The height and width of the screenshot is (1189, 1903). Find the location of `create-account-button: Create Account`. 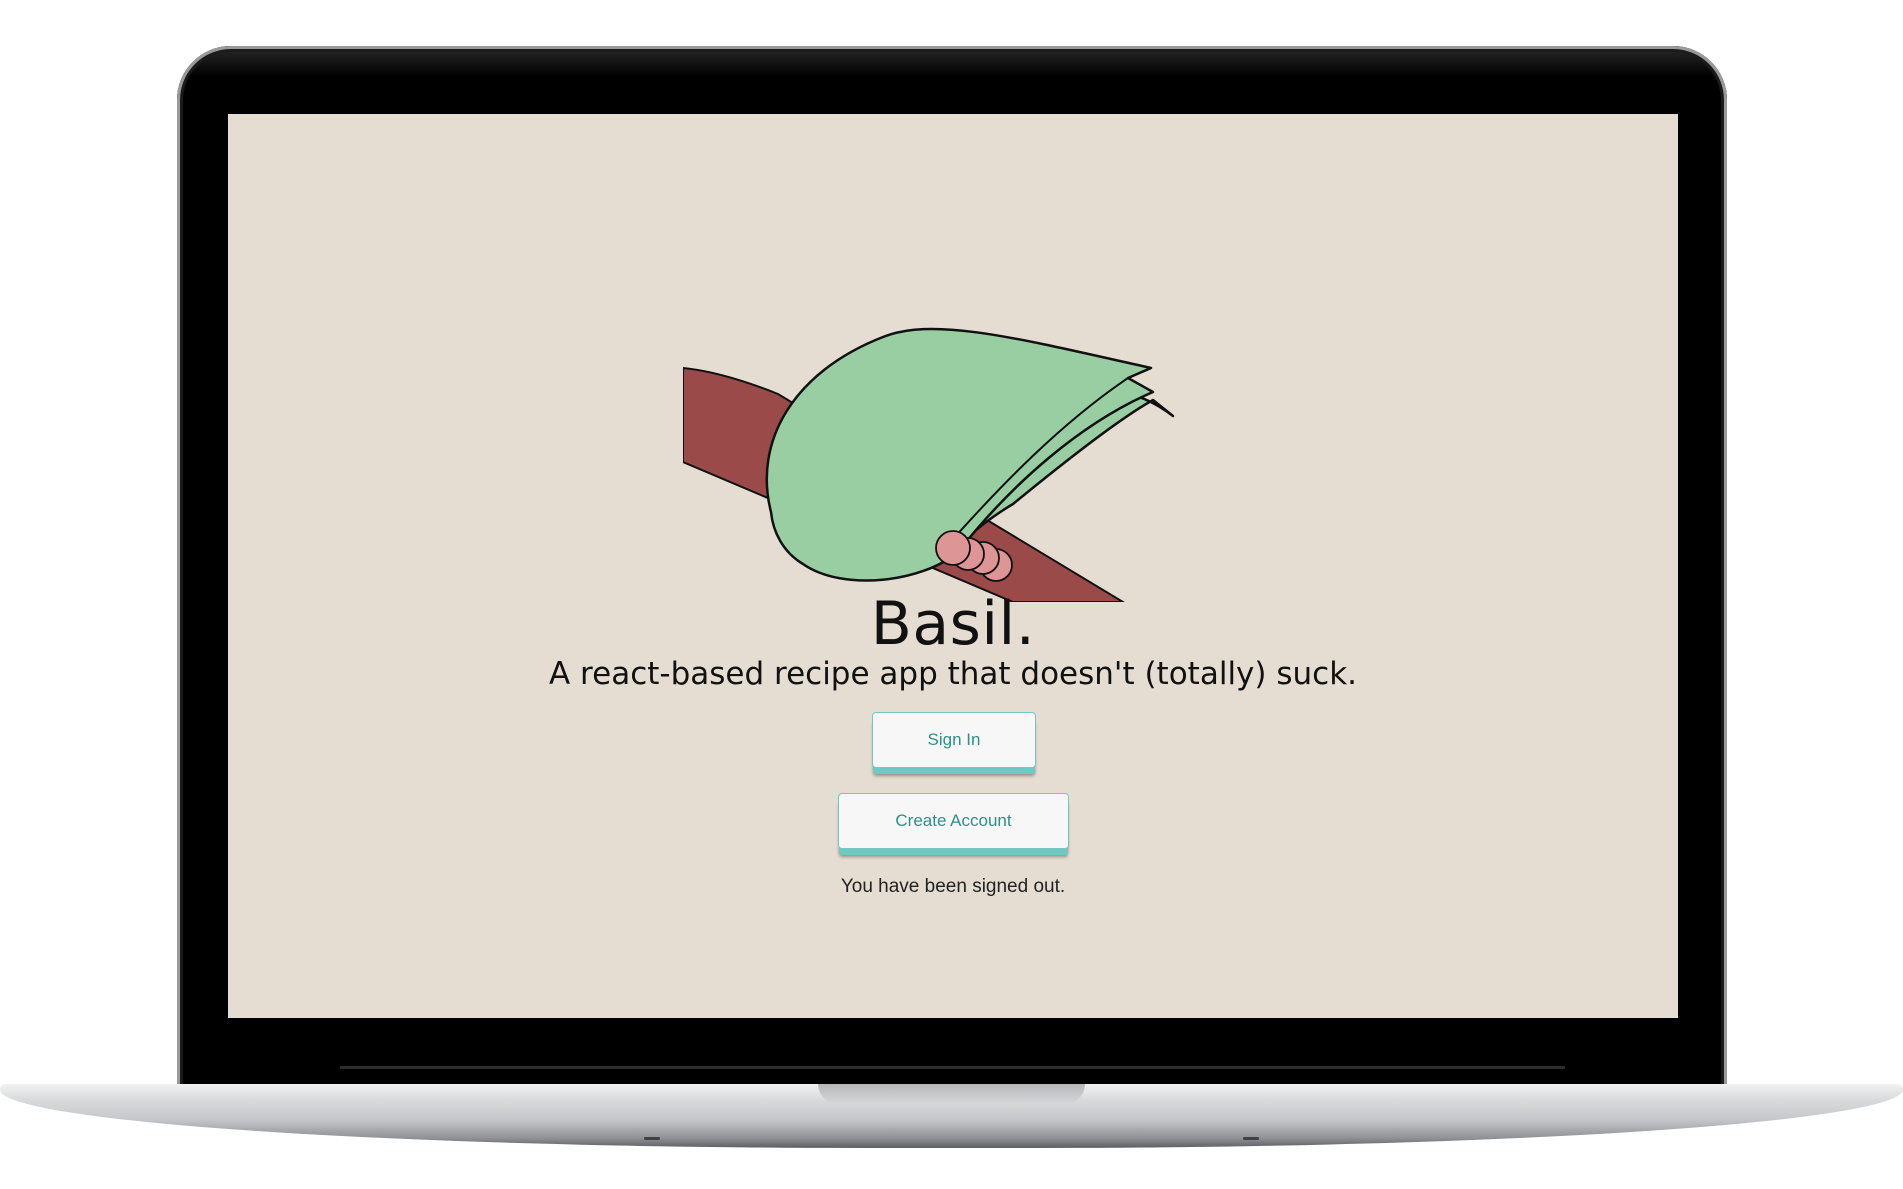

create-account-button: Create Account is located at coordinates (953, 821).